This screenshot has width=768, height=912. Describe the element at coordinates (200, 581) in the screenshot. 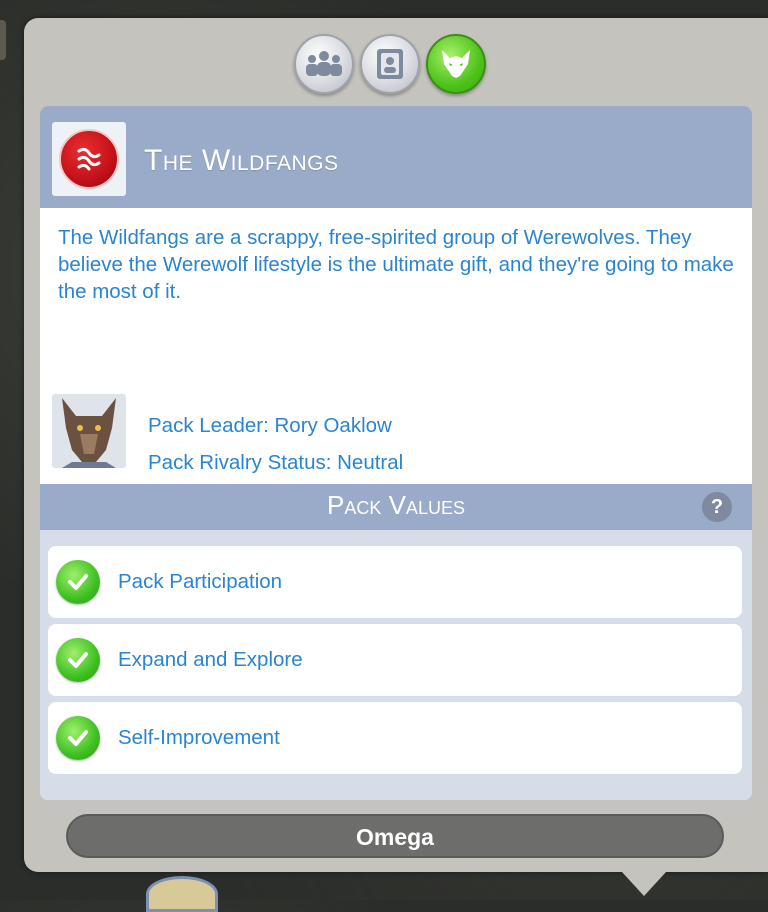

I see `pack-value-label: Pack Participation` at that location.